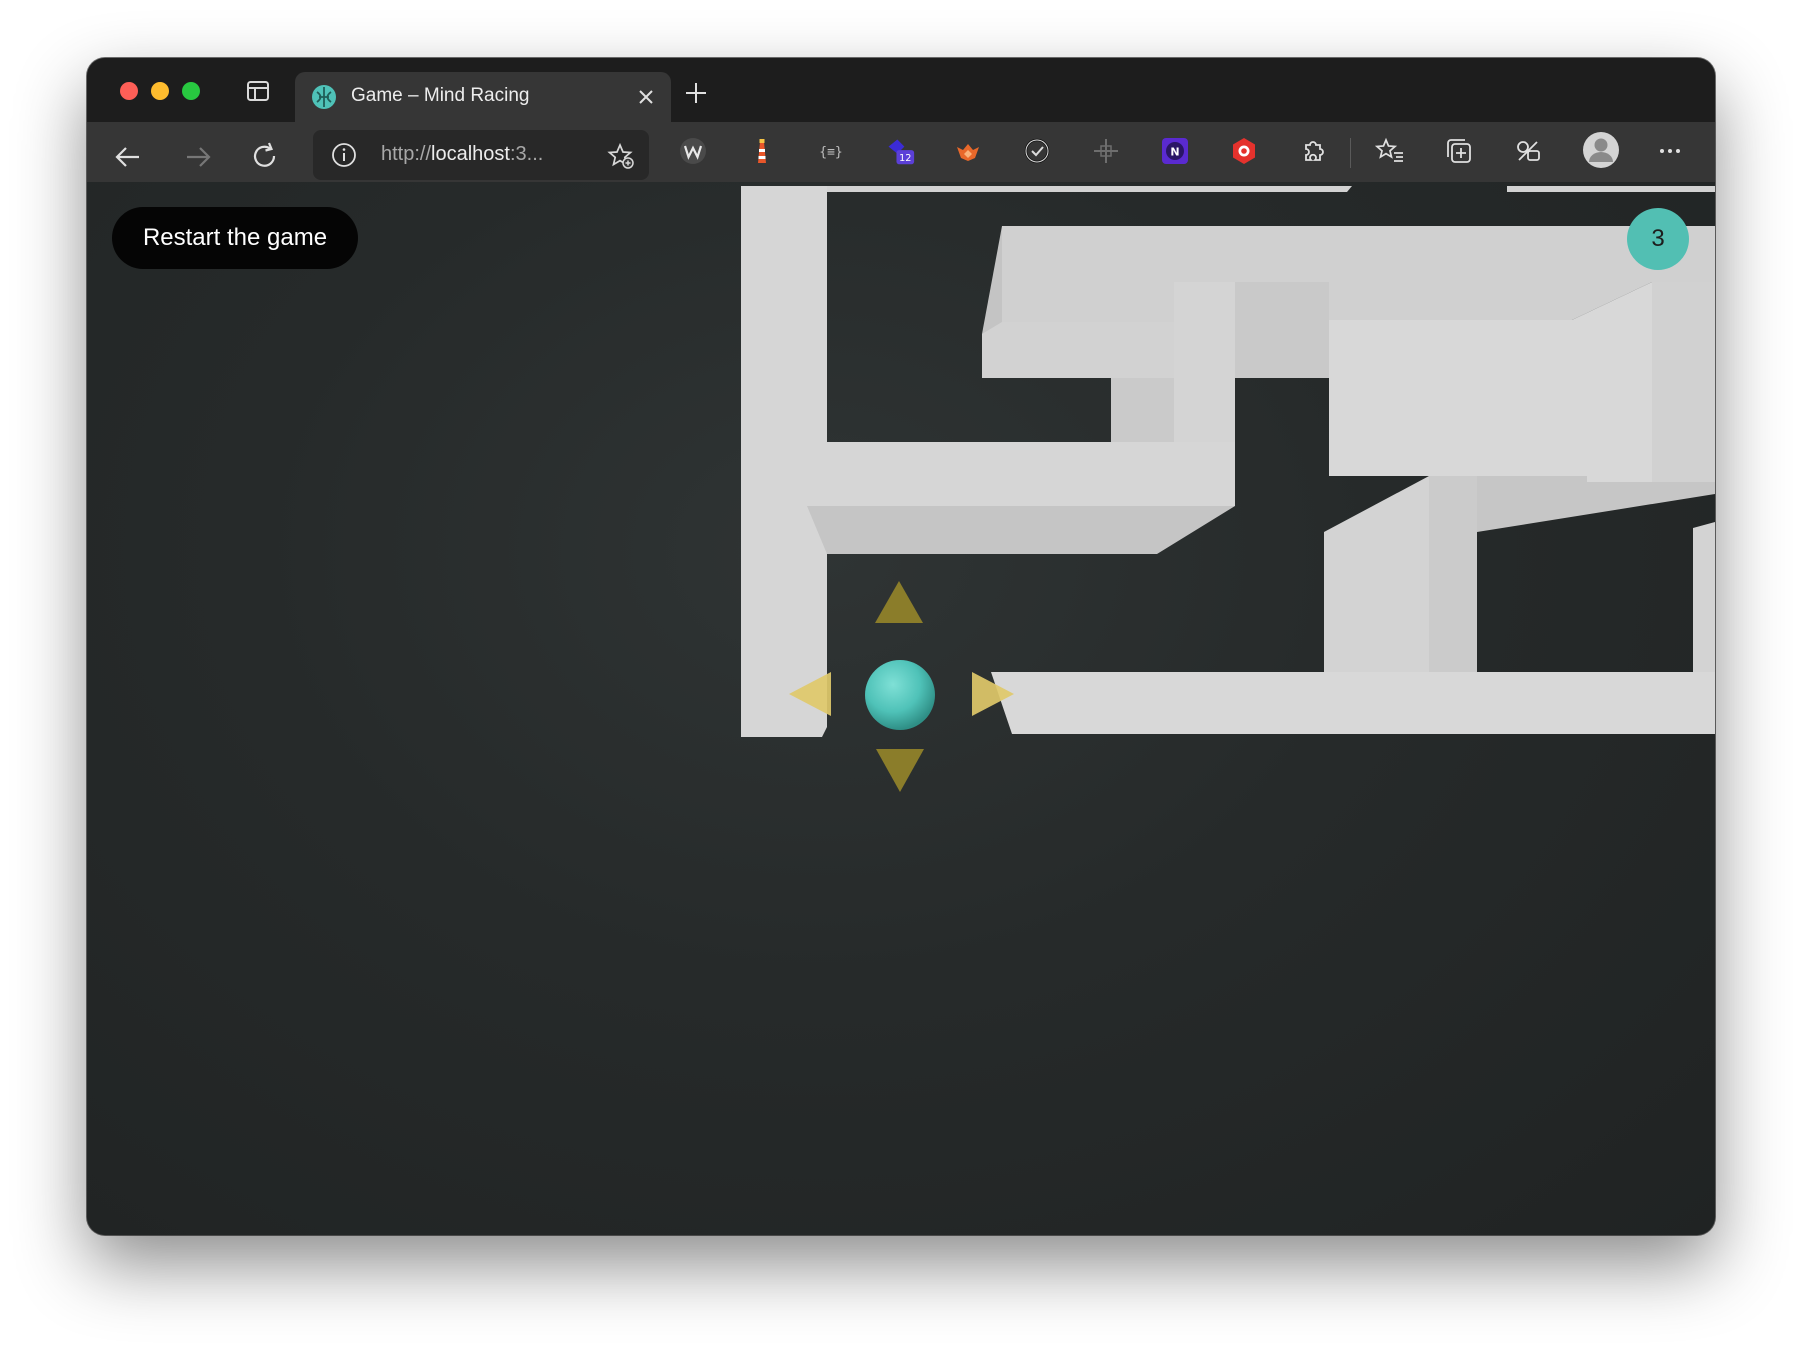  Describe the element at coordinates (968, 151) in the screenshot. I see `orange-fox-extension-icon` at that location.